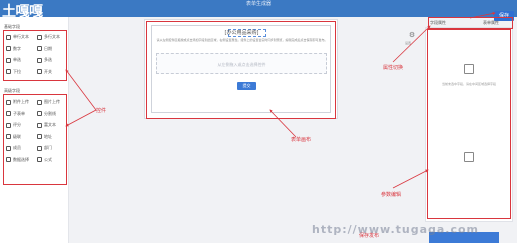 This screenshot has width=517, height=243. Describe the element at coordinates (101, 111) in the screenshot. I see `annotation-widgets: 控件` at that location.